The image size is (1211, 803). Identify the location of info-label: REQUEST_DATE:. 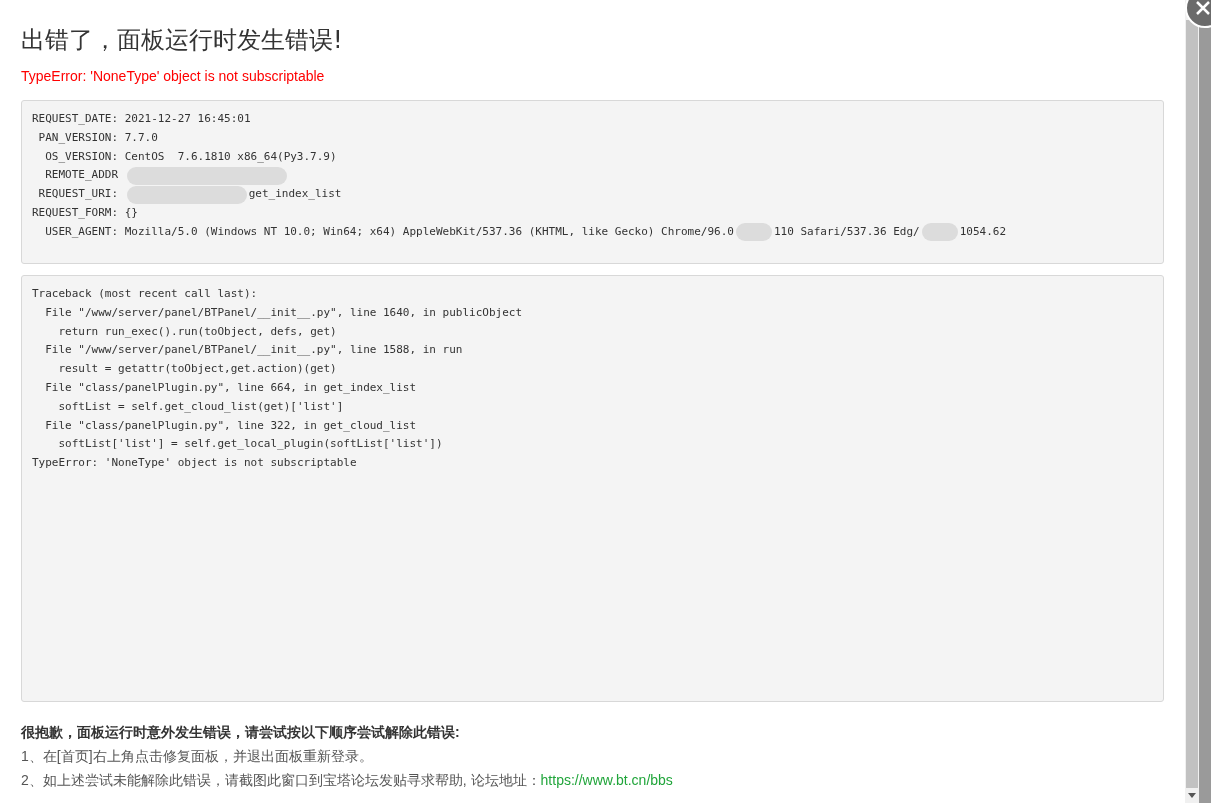
(75, 119).